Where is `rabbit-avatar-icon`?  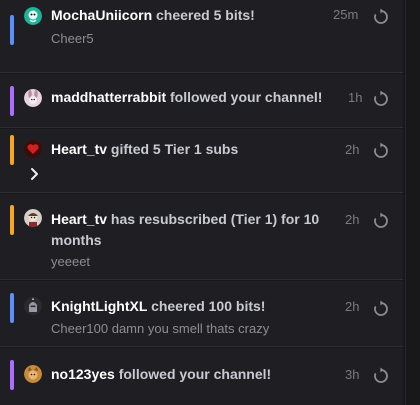 rabbit-avatar-icon is located at coordinates (33, 98).